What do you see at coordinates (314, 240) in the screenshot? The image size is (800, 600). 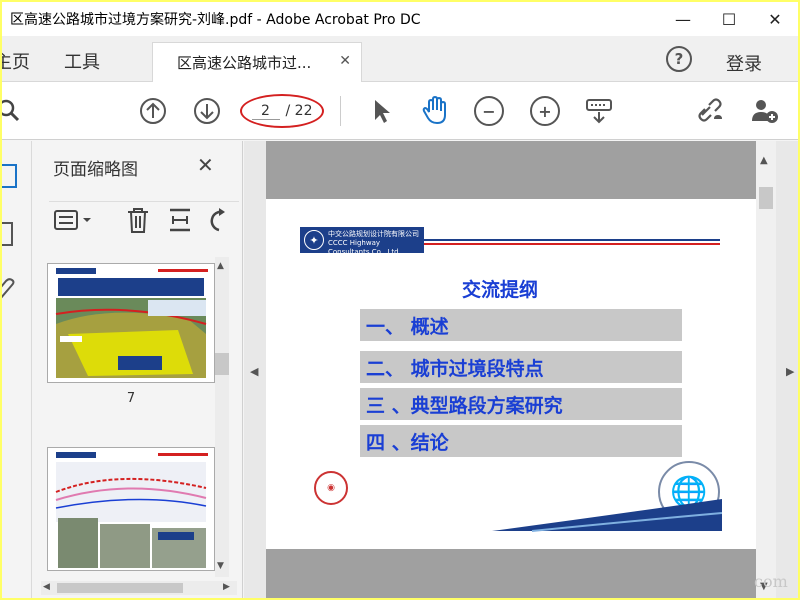 I see `logo-emblem-icon: ✦` at bounding box center [314, 240].